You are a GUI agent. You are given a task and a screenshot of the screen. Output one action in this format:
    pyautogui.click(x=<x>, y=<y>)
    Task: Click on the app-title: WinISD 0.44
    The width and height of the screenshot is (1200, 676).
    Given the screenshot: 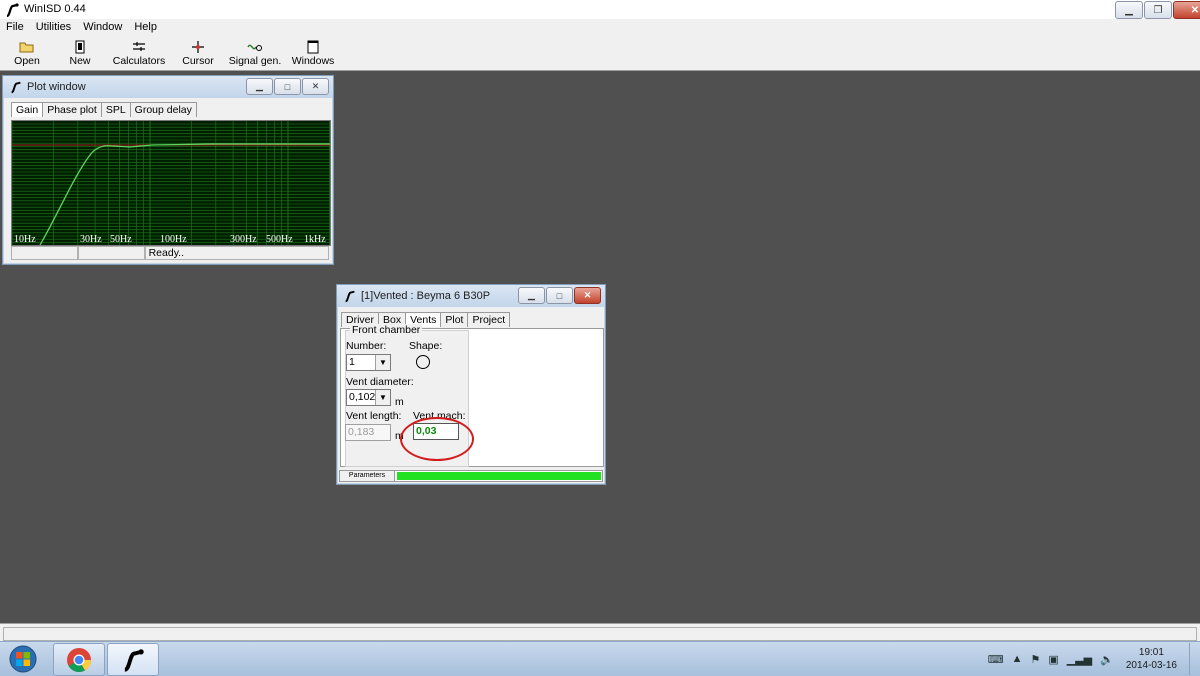 What is the action you would take?
    pyautogui.click(x=55, y=9)
    